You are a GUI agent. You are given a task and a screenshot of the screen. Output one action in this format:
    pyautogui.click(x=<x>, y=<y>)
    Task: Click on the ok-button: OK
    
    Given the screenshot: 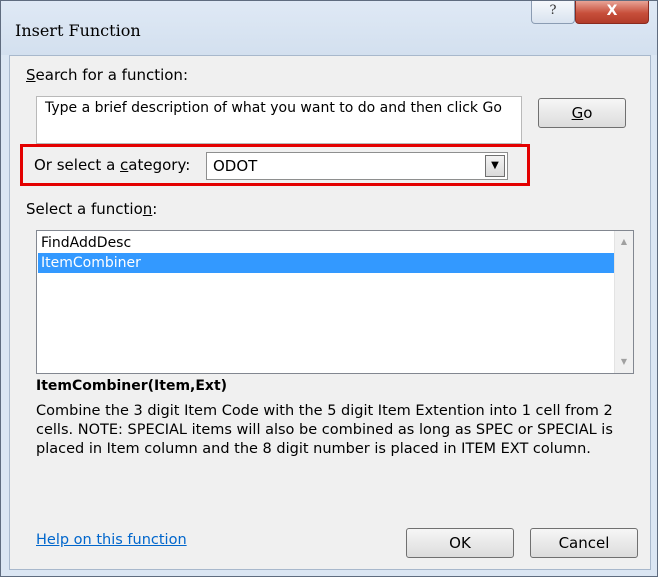 What is the action you would take?
    pyautogui.click(x=460, y=543)
    